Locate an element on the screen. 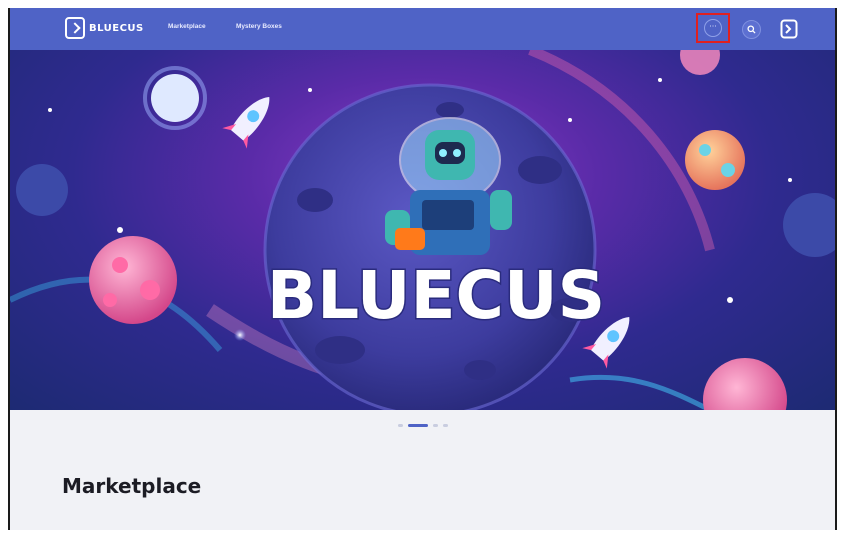 Image resolution: width=845 pixels, height=534 pixels. bluecus-logo-icon is located at coordinates (75, 28).